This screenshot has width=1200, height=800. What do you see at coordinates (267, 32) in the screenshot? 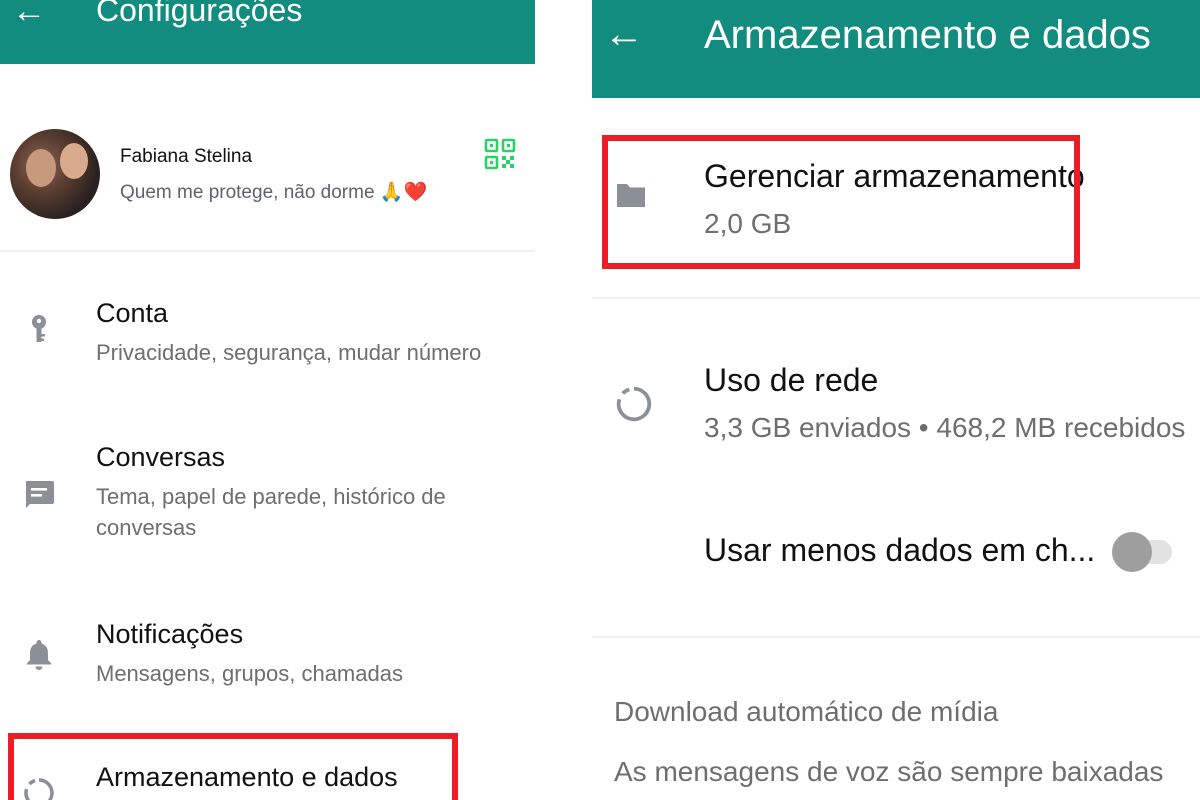
I see `settings-header: ← Configurações` at bounding box center [267, 32].